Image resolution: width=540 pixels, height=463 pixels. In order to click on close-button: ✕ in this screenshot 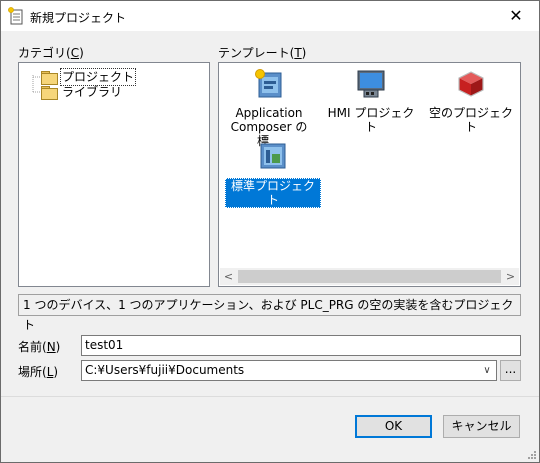, I will do `click(516, 16)`.